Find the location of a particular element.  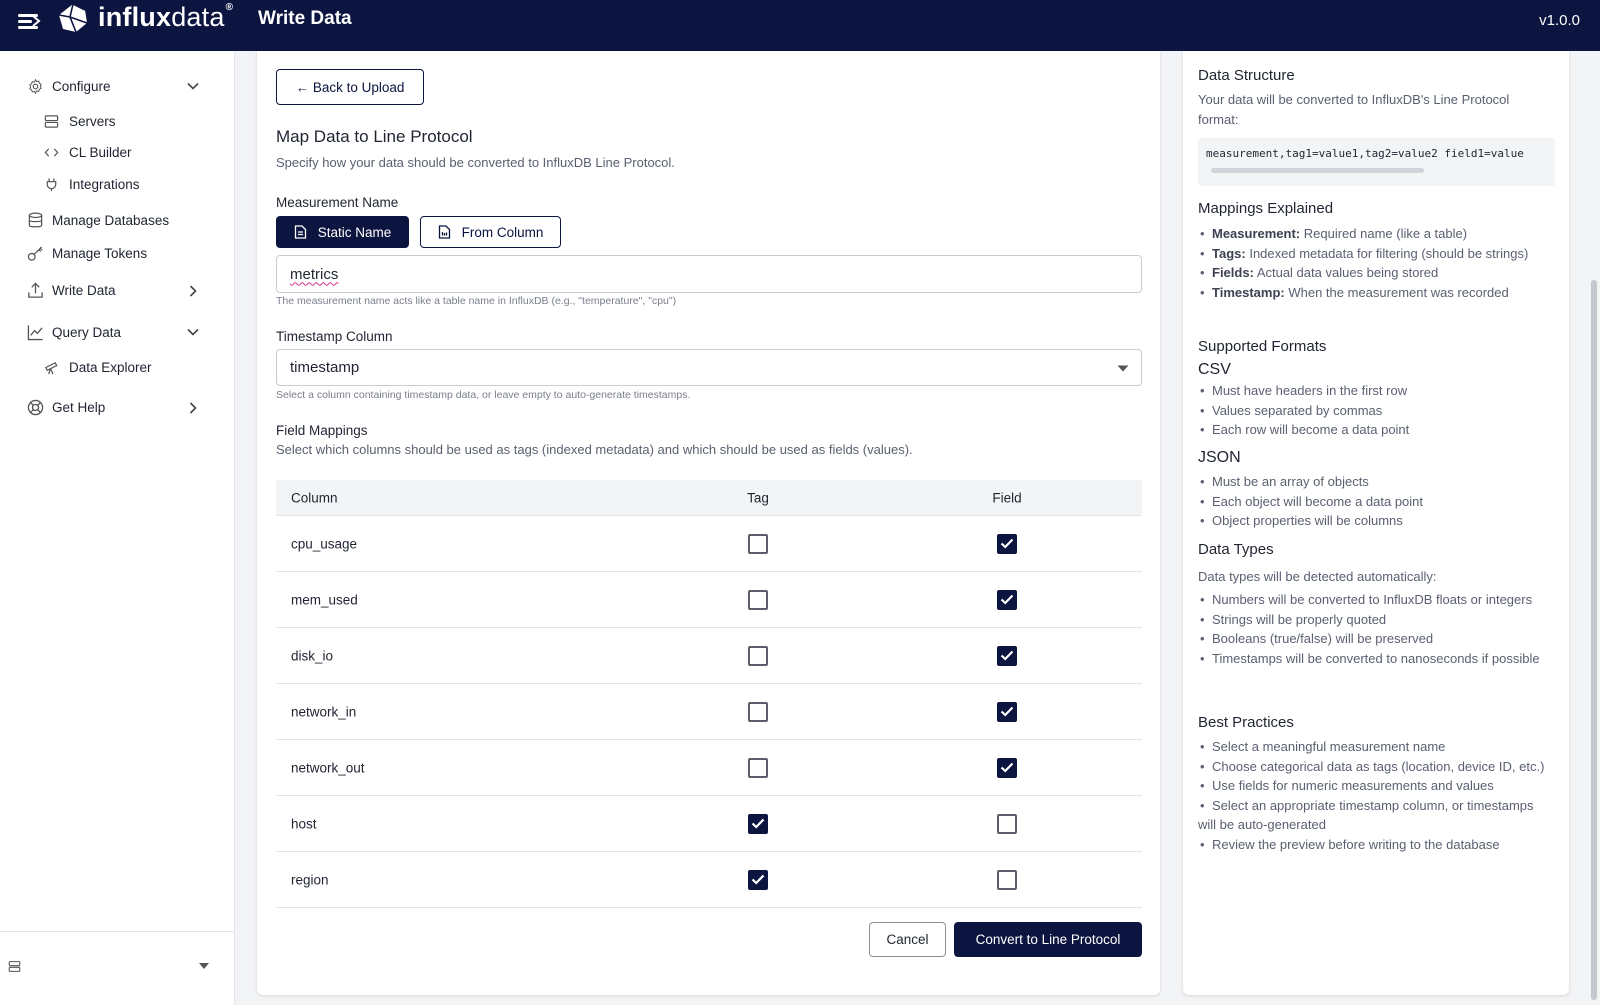

measurement-name-input: metrics is located at coordinates (709, 274).